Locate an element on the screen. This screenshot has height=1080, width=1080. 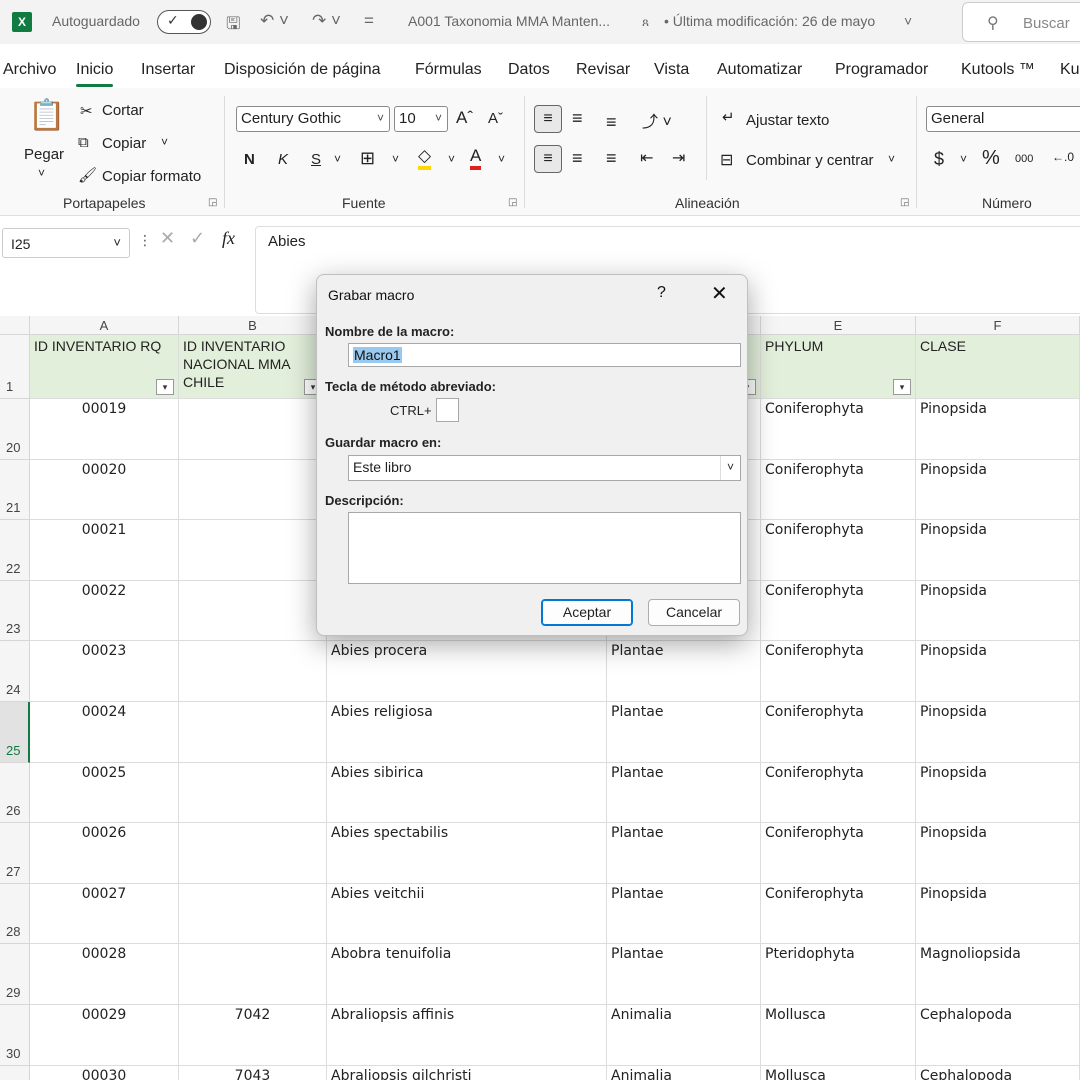
store-in-select: Este libro ˅ is located at coordinates (544, 468).